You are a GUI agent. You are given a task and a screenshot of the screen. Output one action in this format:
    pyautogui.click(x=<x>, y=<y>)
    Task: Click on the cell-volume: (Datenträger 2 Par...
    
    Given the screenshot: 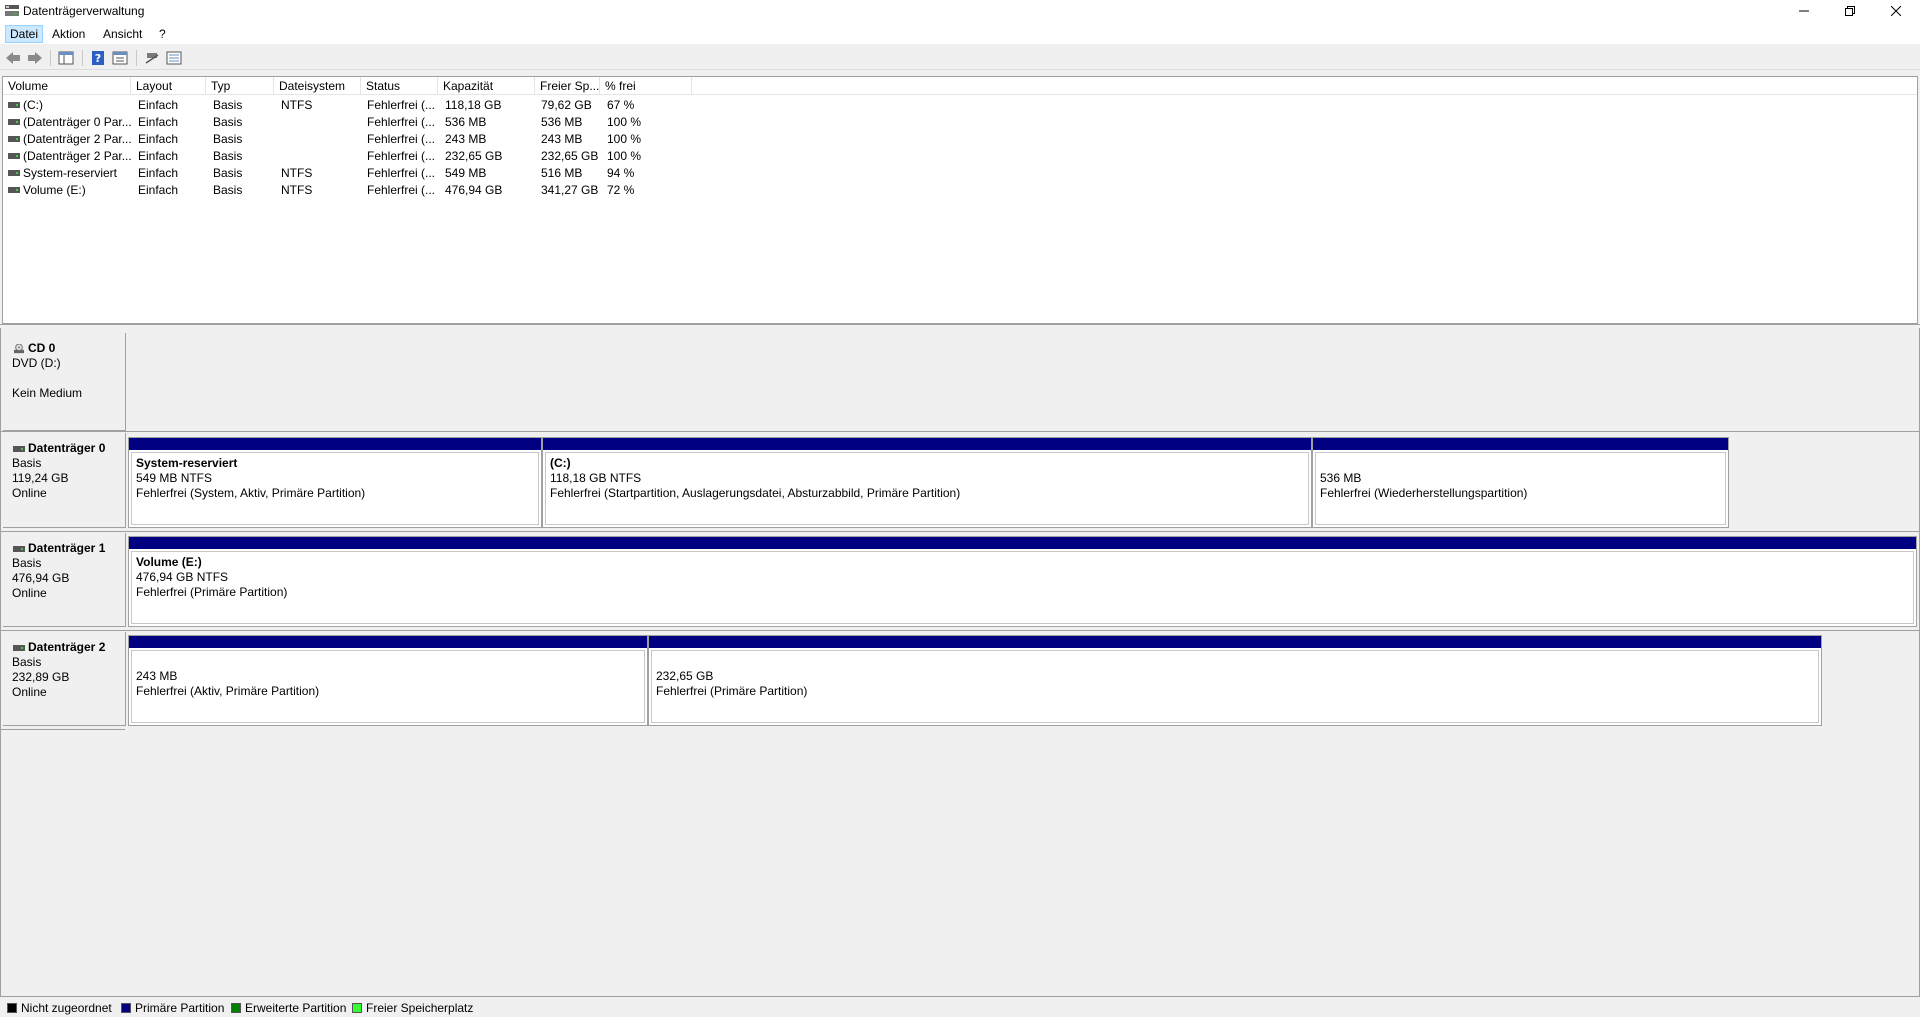 What is the action you would take?
    pyautogui.click(x=77, y=139)
    